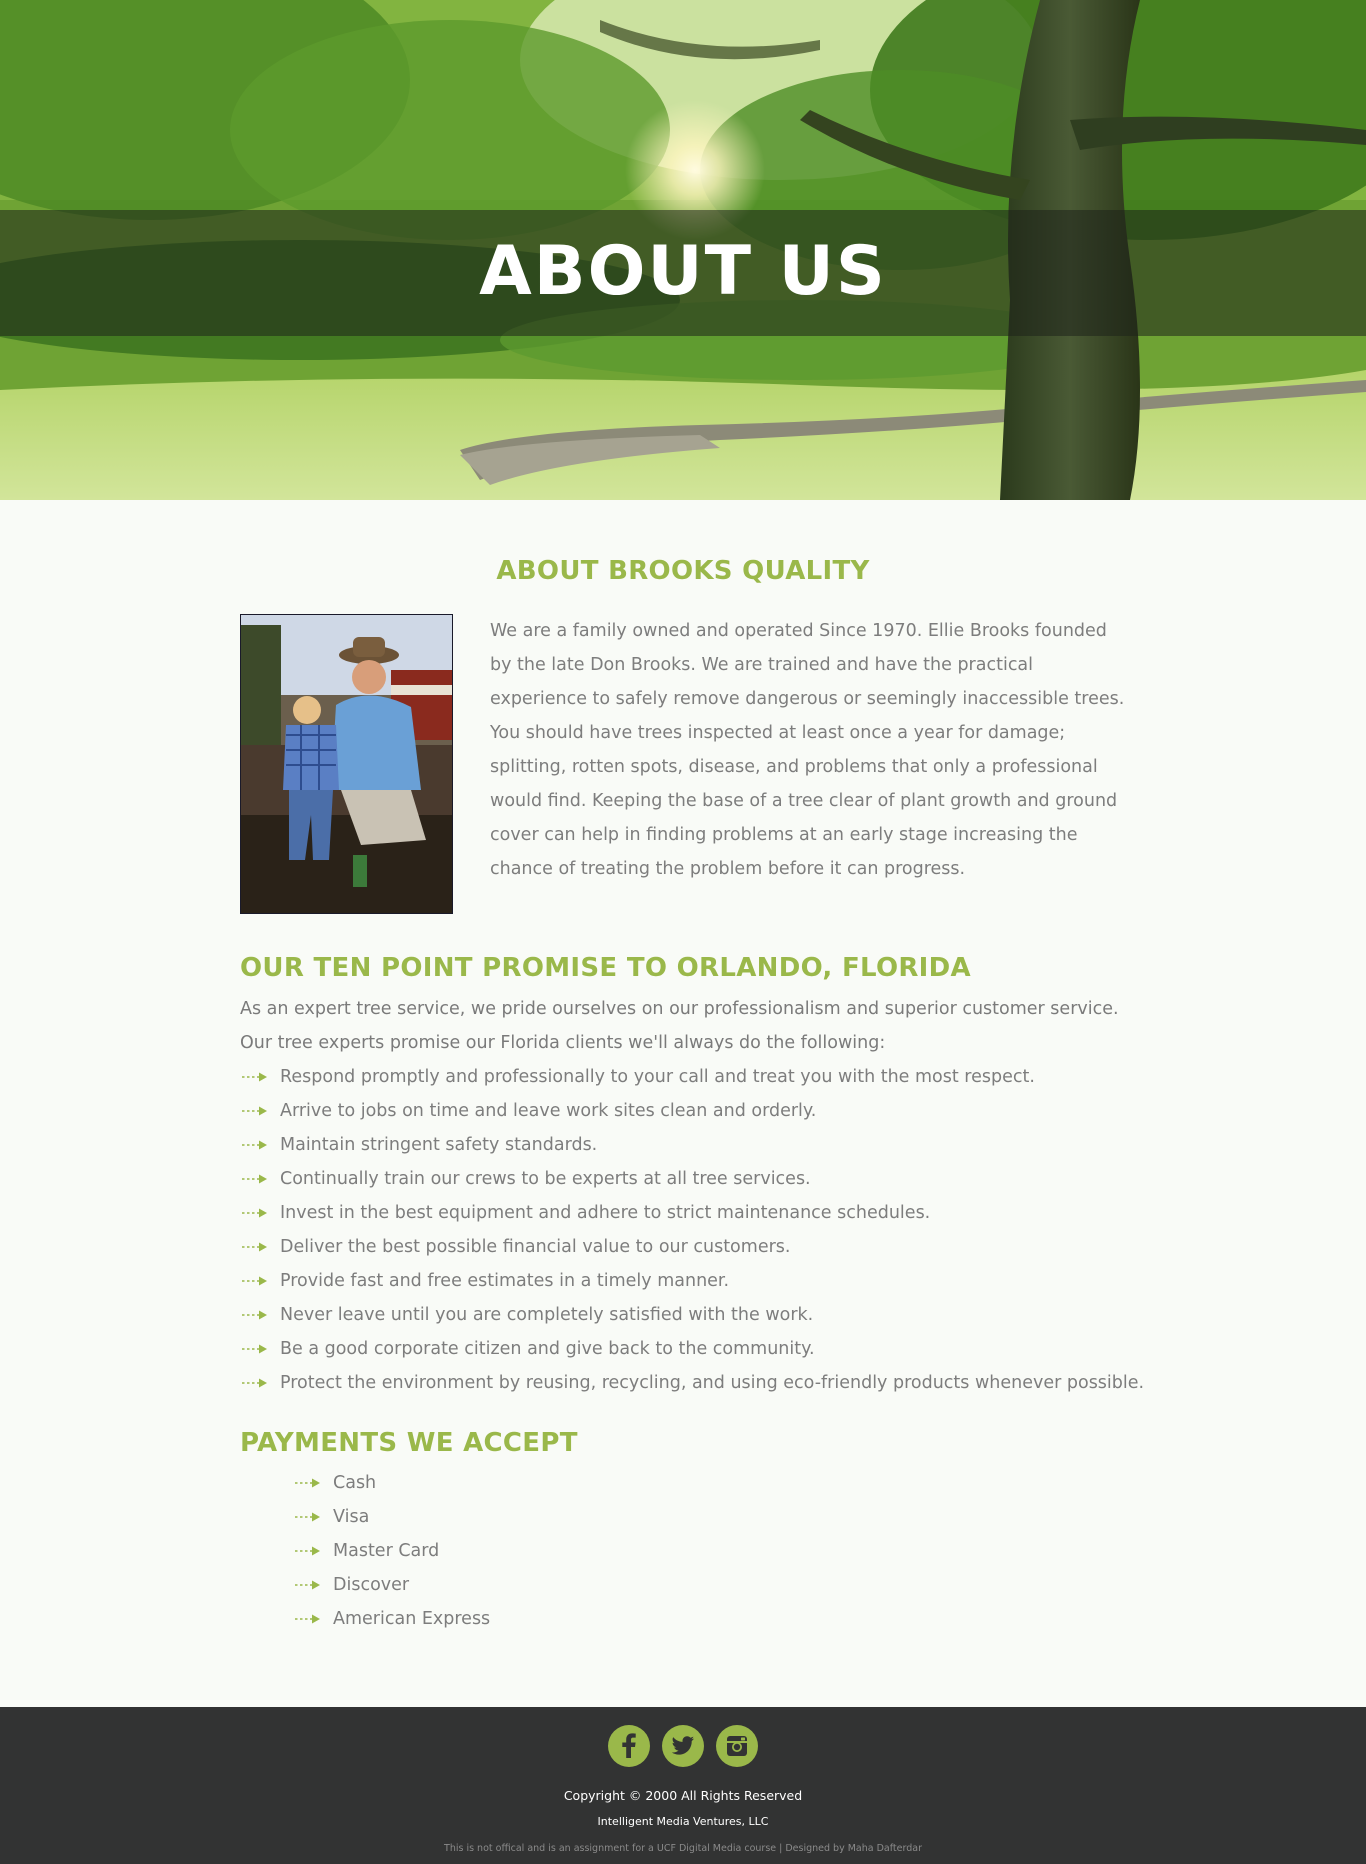  I want to click on instagram-icon, so click(737, 1746).